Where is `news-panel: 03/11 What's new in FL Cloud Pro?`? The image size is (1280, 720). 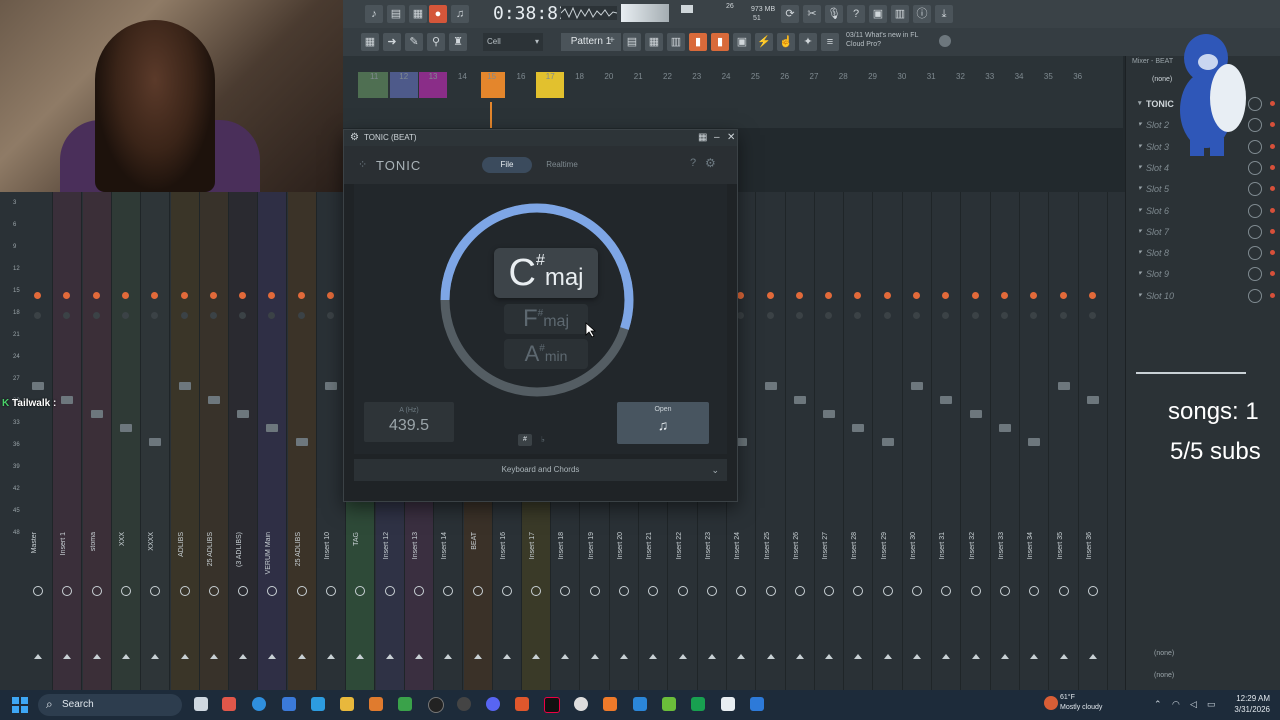 news-panel: 03/11 What's new in FL Cloud Pro? is located at coordinates (882, 40).